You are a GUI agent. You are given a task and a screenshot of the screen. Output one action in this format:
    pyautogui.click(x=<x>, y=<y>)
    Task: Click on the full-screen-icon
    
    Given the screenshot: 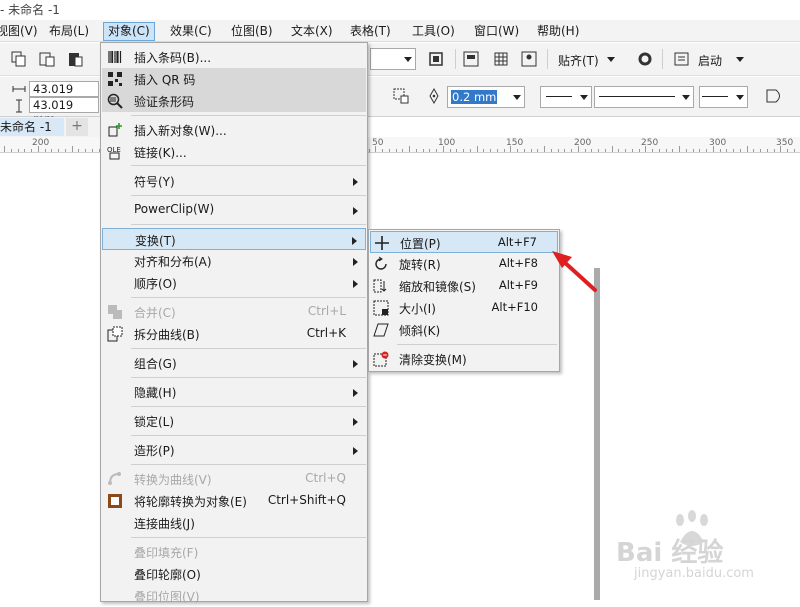 What is the action you would take?
    pyautogui.click(x=436, y=59)
    